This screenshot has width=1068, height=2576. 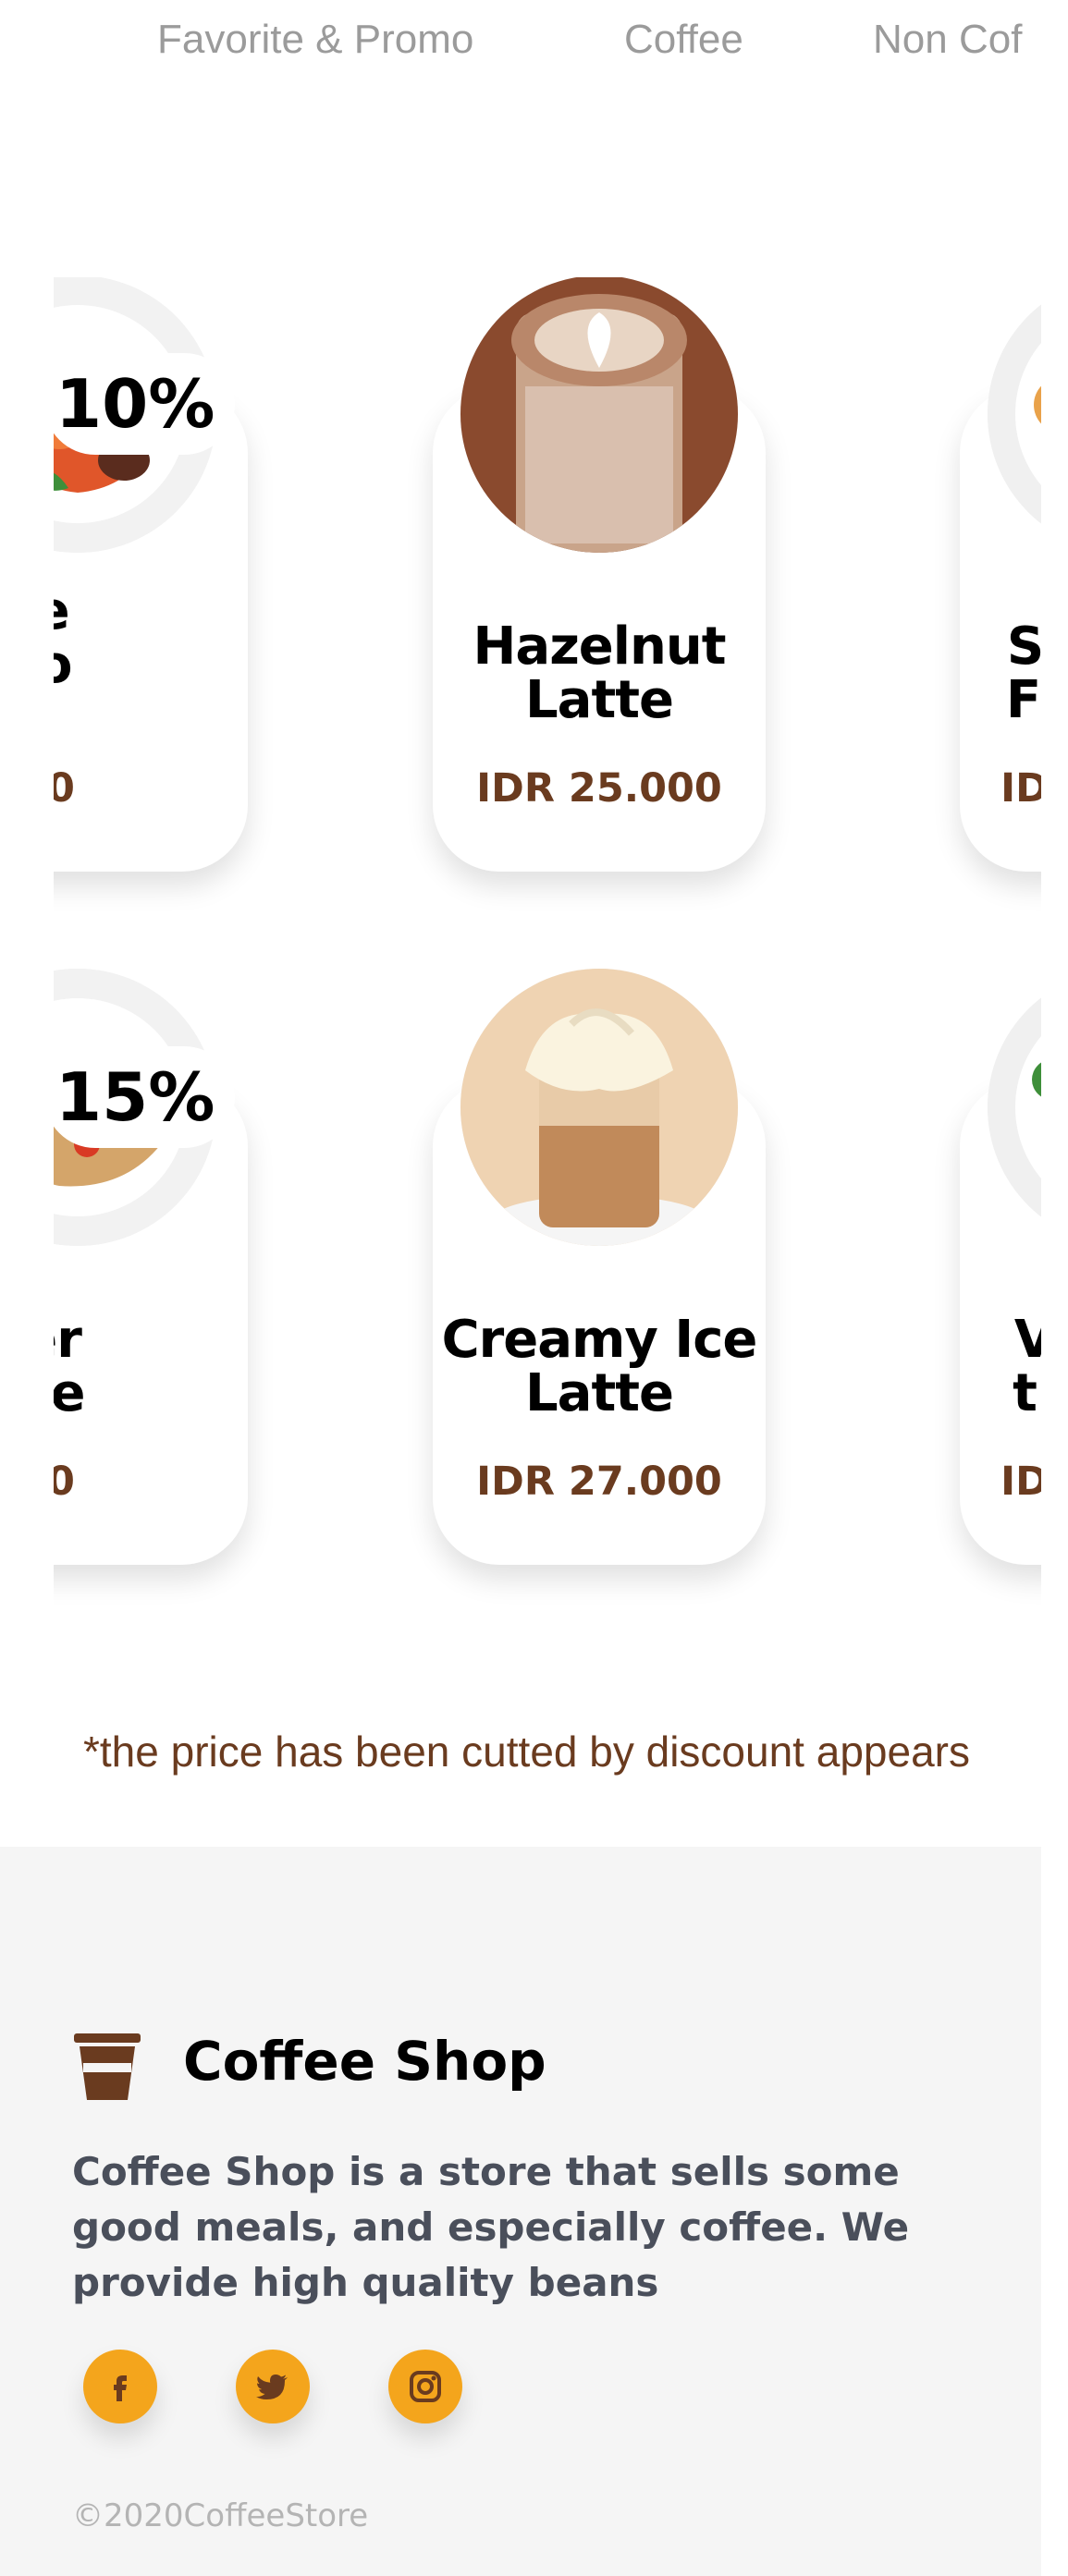 I want to click on product-price: IDR 27.000, so click(x=599, y=1482).